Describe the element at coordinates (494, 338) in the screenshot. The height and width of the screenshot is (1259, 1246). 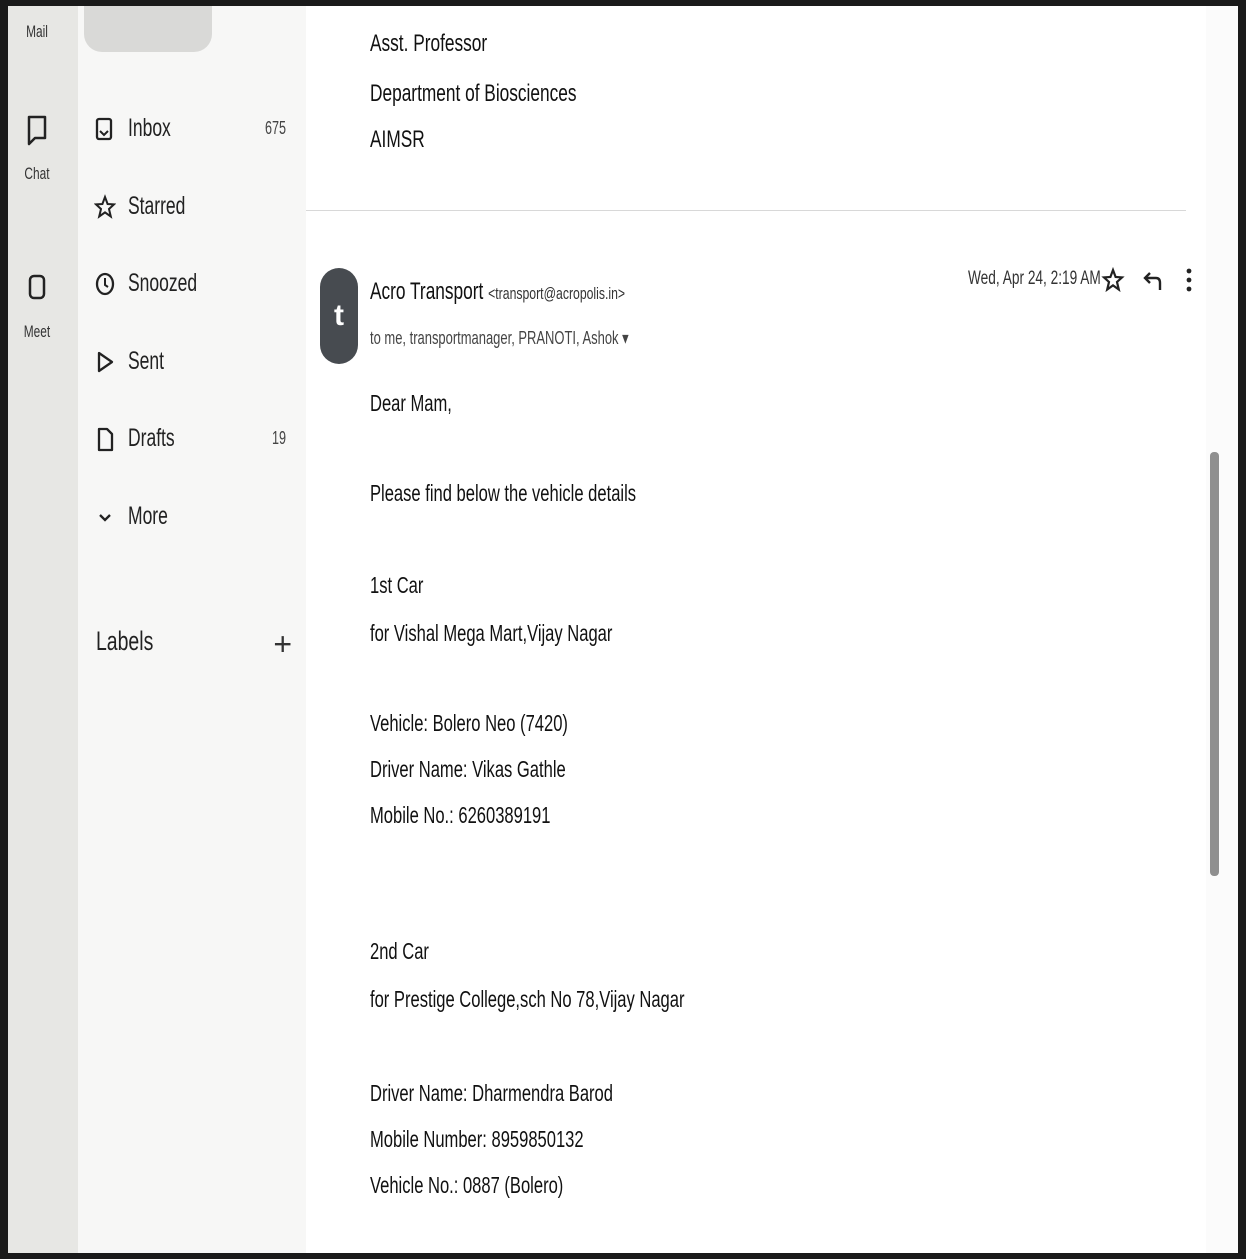
I see `recipients: to me, transportmanager, PRANOTI, Ashok` at that location.